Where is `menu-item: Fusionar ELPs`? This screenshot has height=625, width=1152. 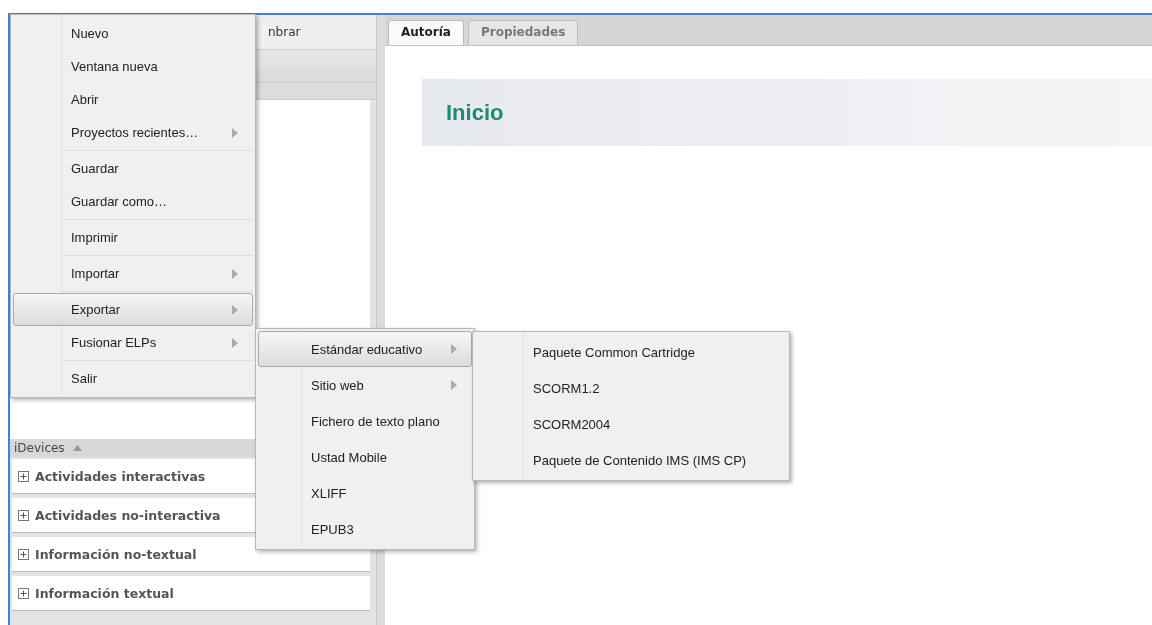 menu-item: Fusionar ELPs is located at coordinates (133, 342).